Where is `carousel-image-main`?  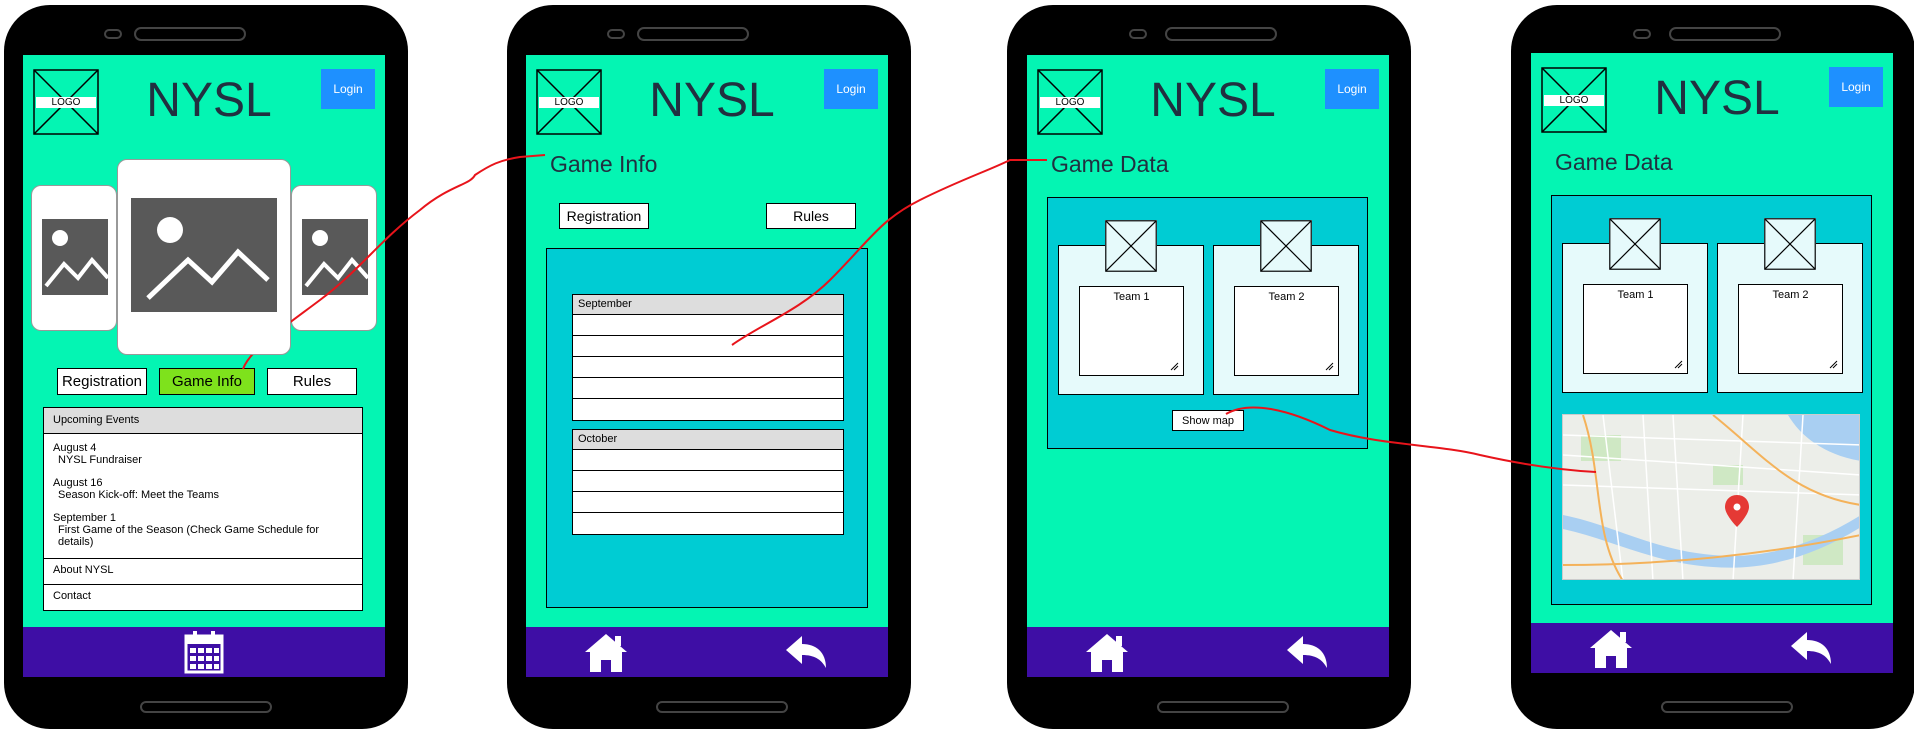 carousel-image-main is located at coordinates (204, 257).